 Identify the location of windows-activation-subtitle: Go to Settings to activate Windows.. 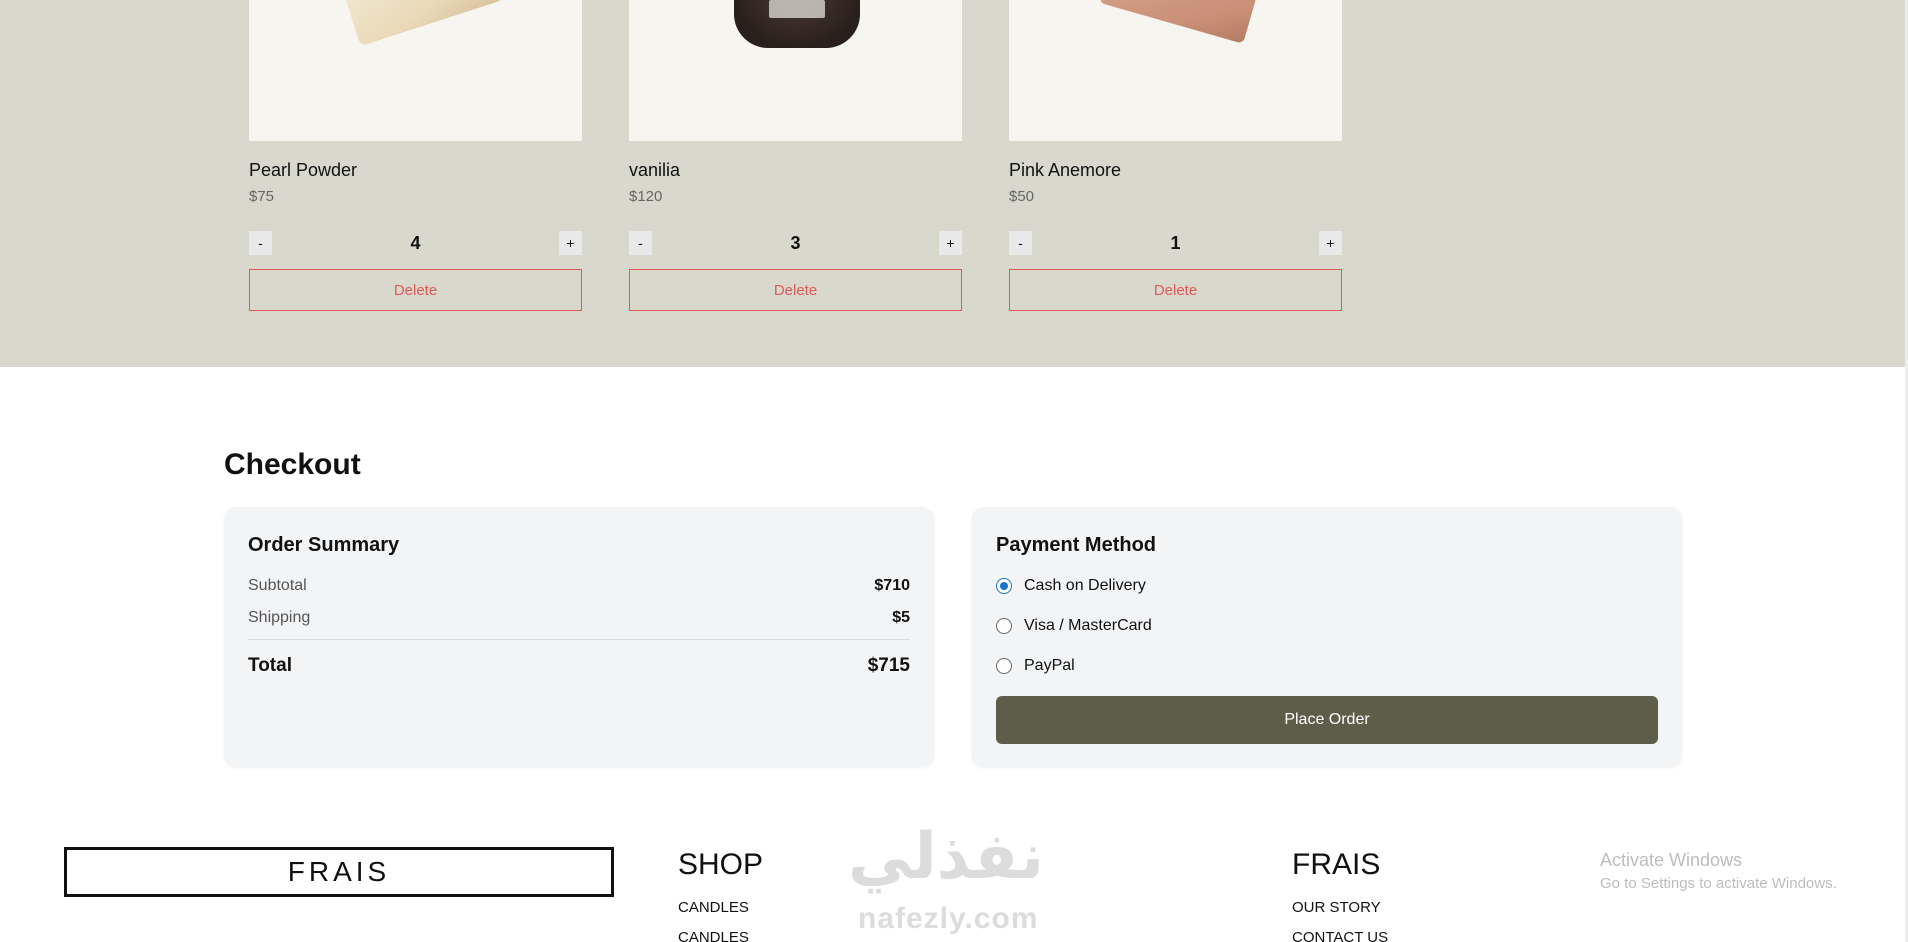
(1718, 883).